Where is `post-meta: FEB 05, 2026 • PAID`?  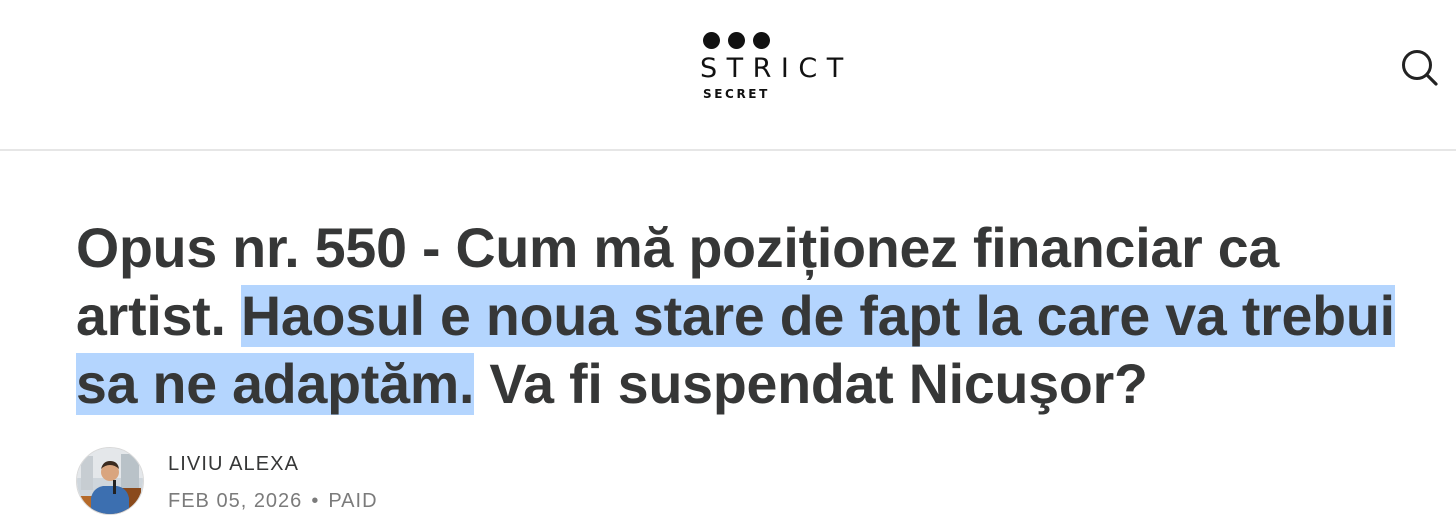
post-meta: FEB 05, 2026 • PAID is located at coordinates (273, 501).